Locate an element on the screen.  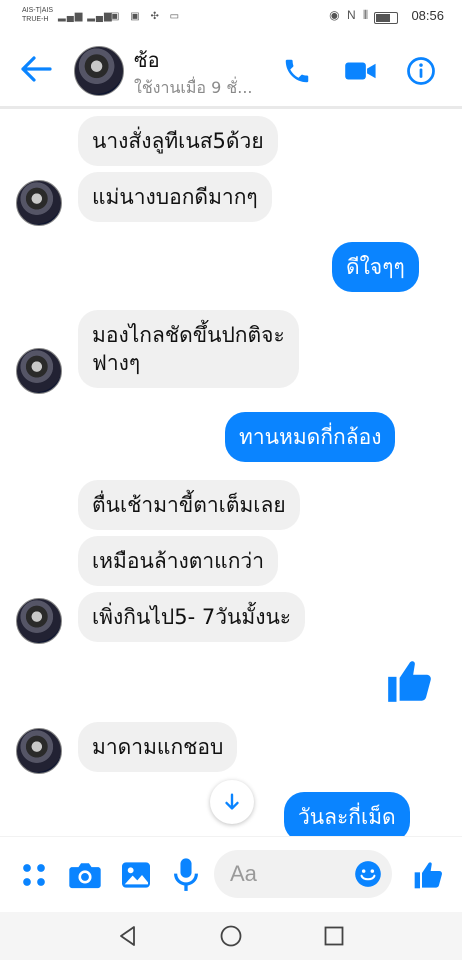
carrier-label: AIS-T|AIS TRUE-H is located at coordinates (37, 15).